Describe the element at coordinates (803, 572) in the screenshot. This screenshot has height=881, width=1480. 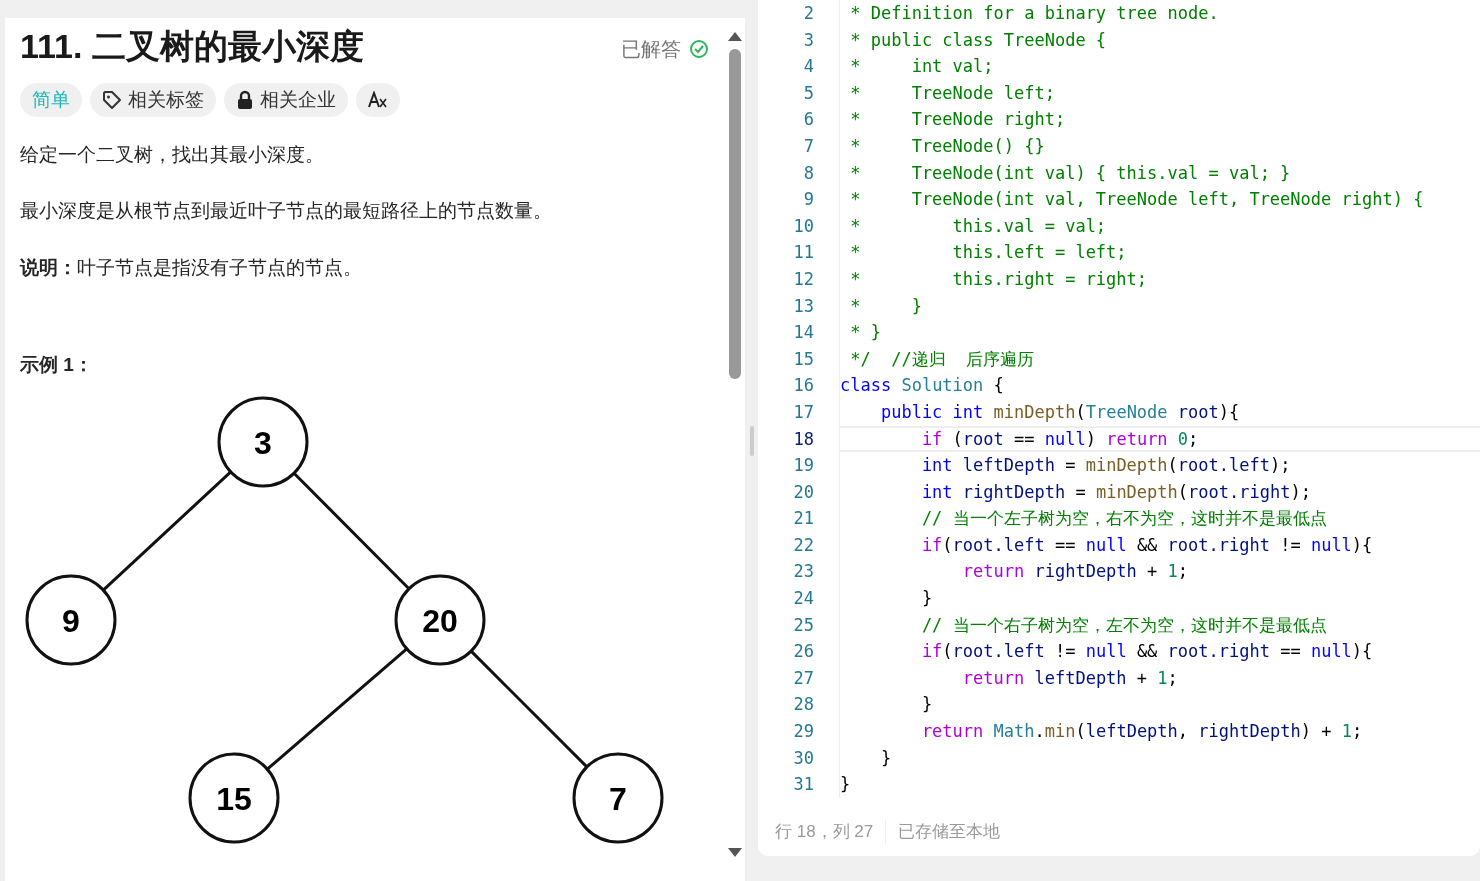
I see `line-number: 23` at that location.